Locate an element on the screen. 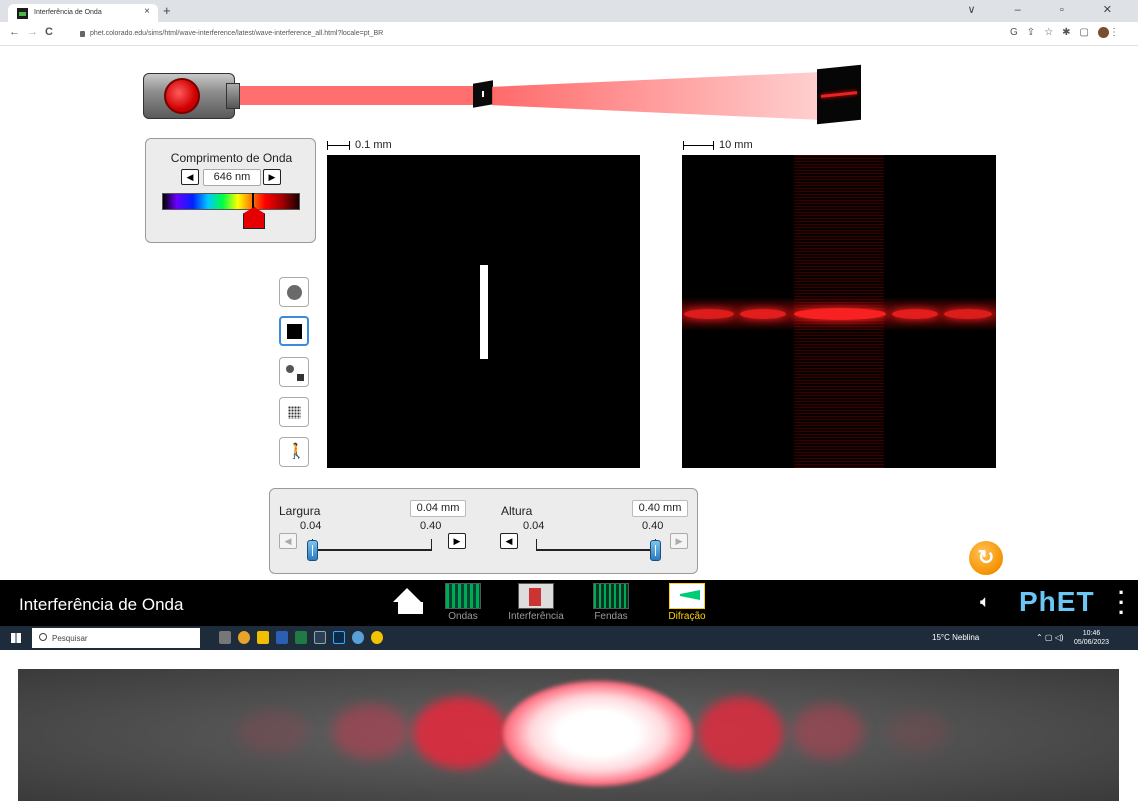 This screenshot has width=1138, height=801. excel-icon is located at coordinates (301, 637).